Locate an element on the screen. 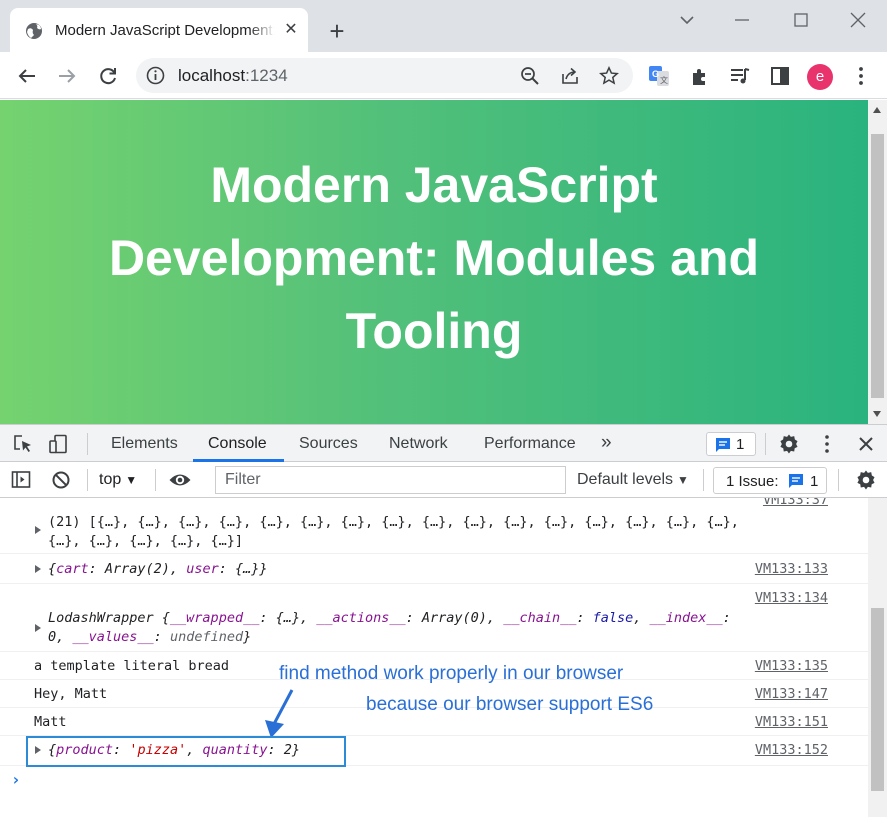 This screenshot has width=887, height=817. live-expression-eye-icon is located at coordinates (180, 480).